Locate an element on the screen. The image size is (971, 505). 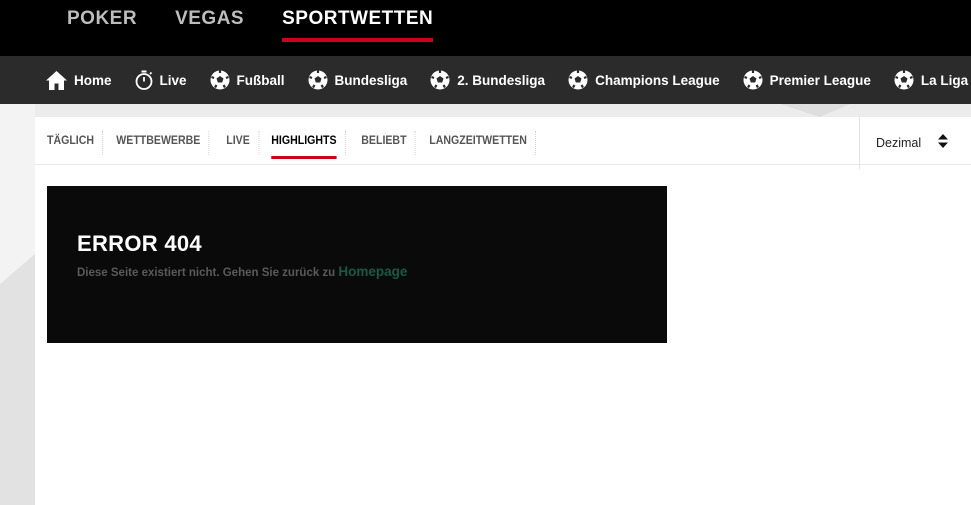
product-nav: POKER VEGAS SPORTWETTEN is located at coordinates (269, 25).